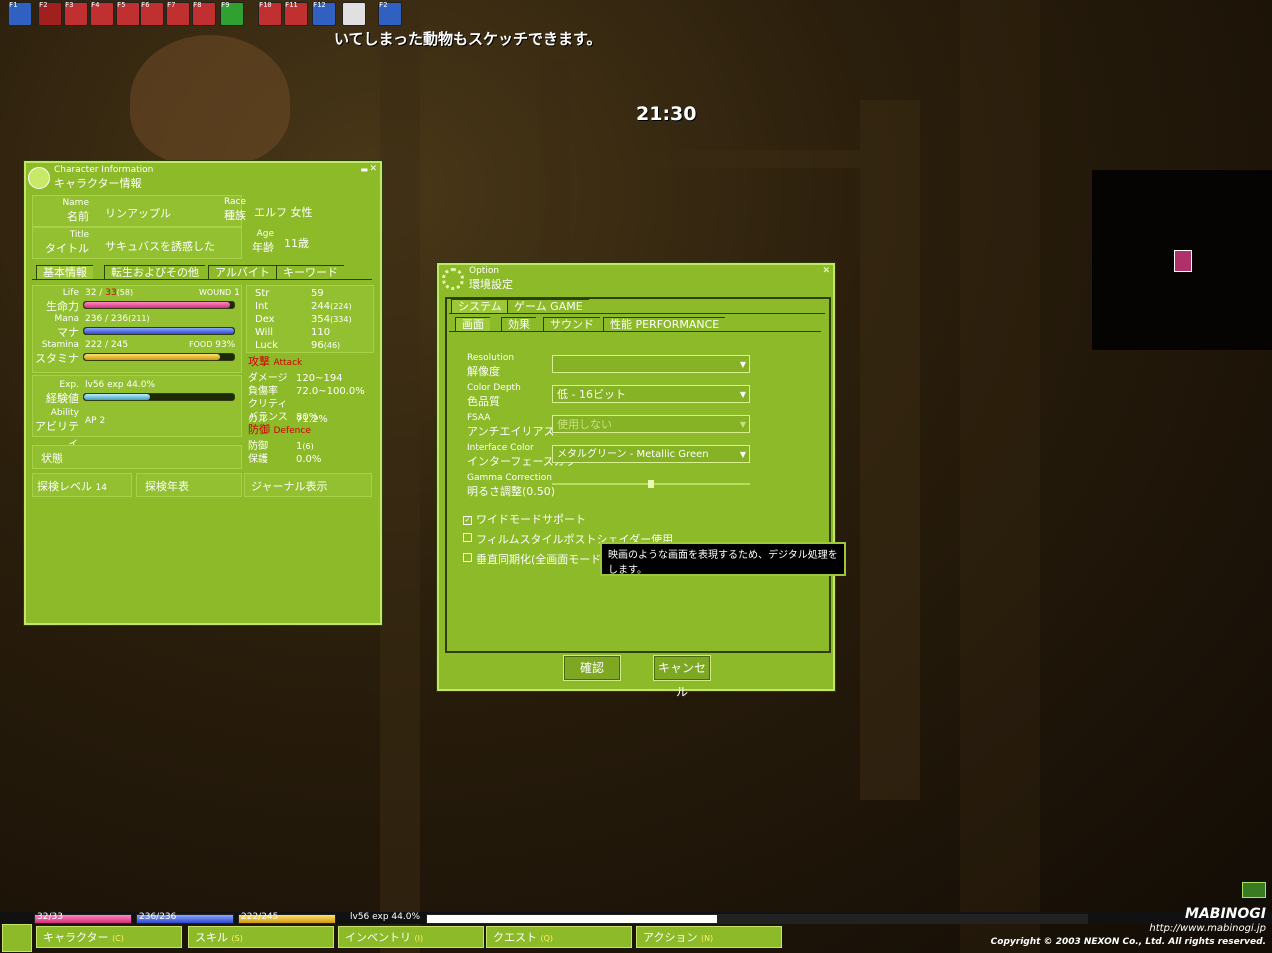 This screenshot has height=953, width=1272. What do you see at coordinates (98, 183) in the screenshot?
I see `window-title: キャラクター情報` at bounding box center [98, 183].